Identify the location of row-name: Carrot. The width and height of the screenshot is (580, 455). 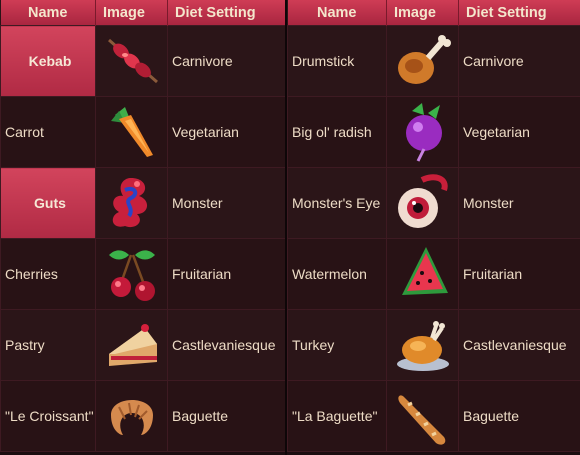
(48, 132).